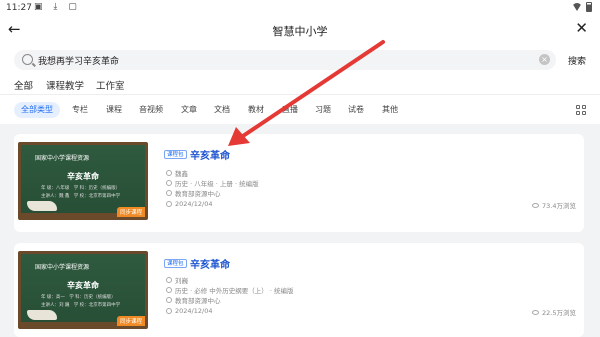 Image resolution: width=600 pixels, height=337 pixels. I want to click on tab-bar: 全部 课程教学 工作室, so click(300, 86).